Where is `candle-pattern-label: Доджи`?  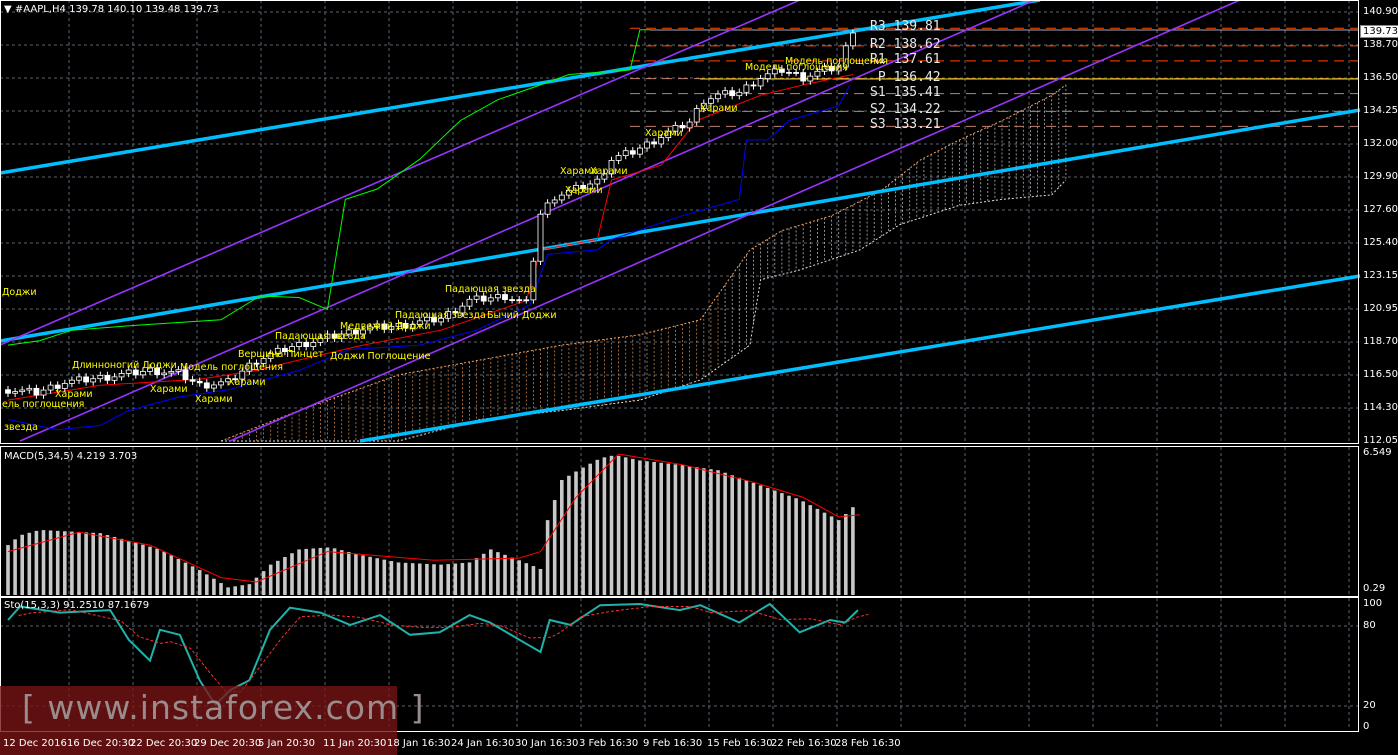 candle-pattern-label: Доджи is located at coordinates (19, 292).